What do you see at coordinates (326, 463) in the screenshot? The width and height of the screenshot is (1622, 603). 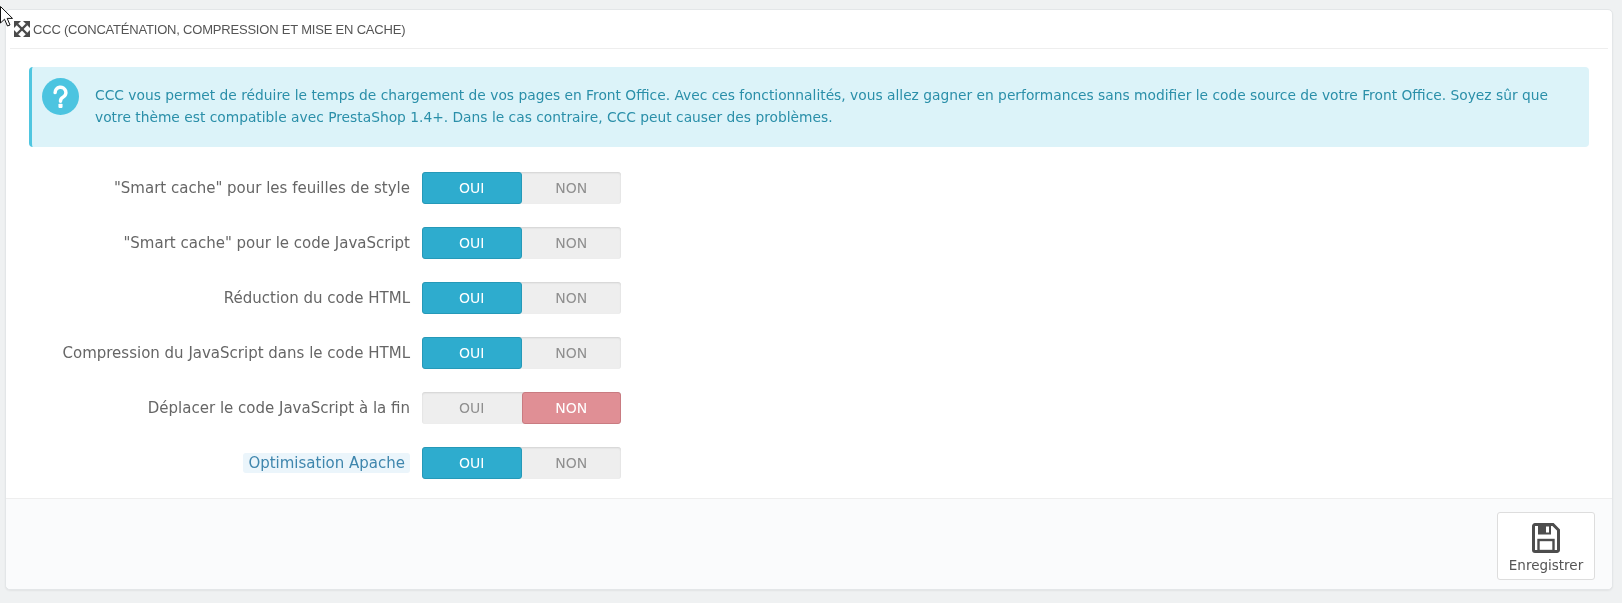 I see `hint-label: Optimisation Apache` at bounding box center [326, 463].